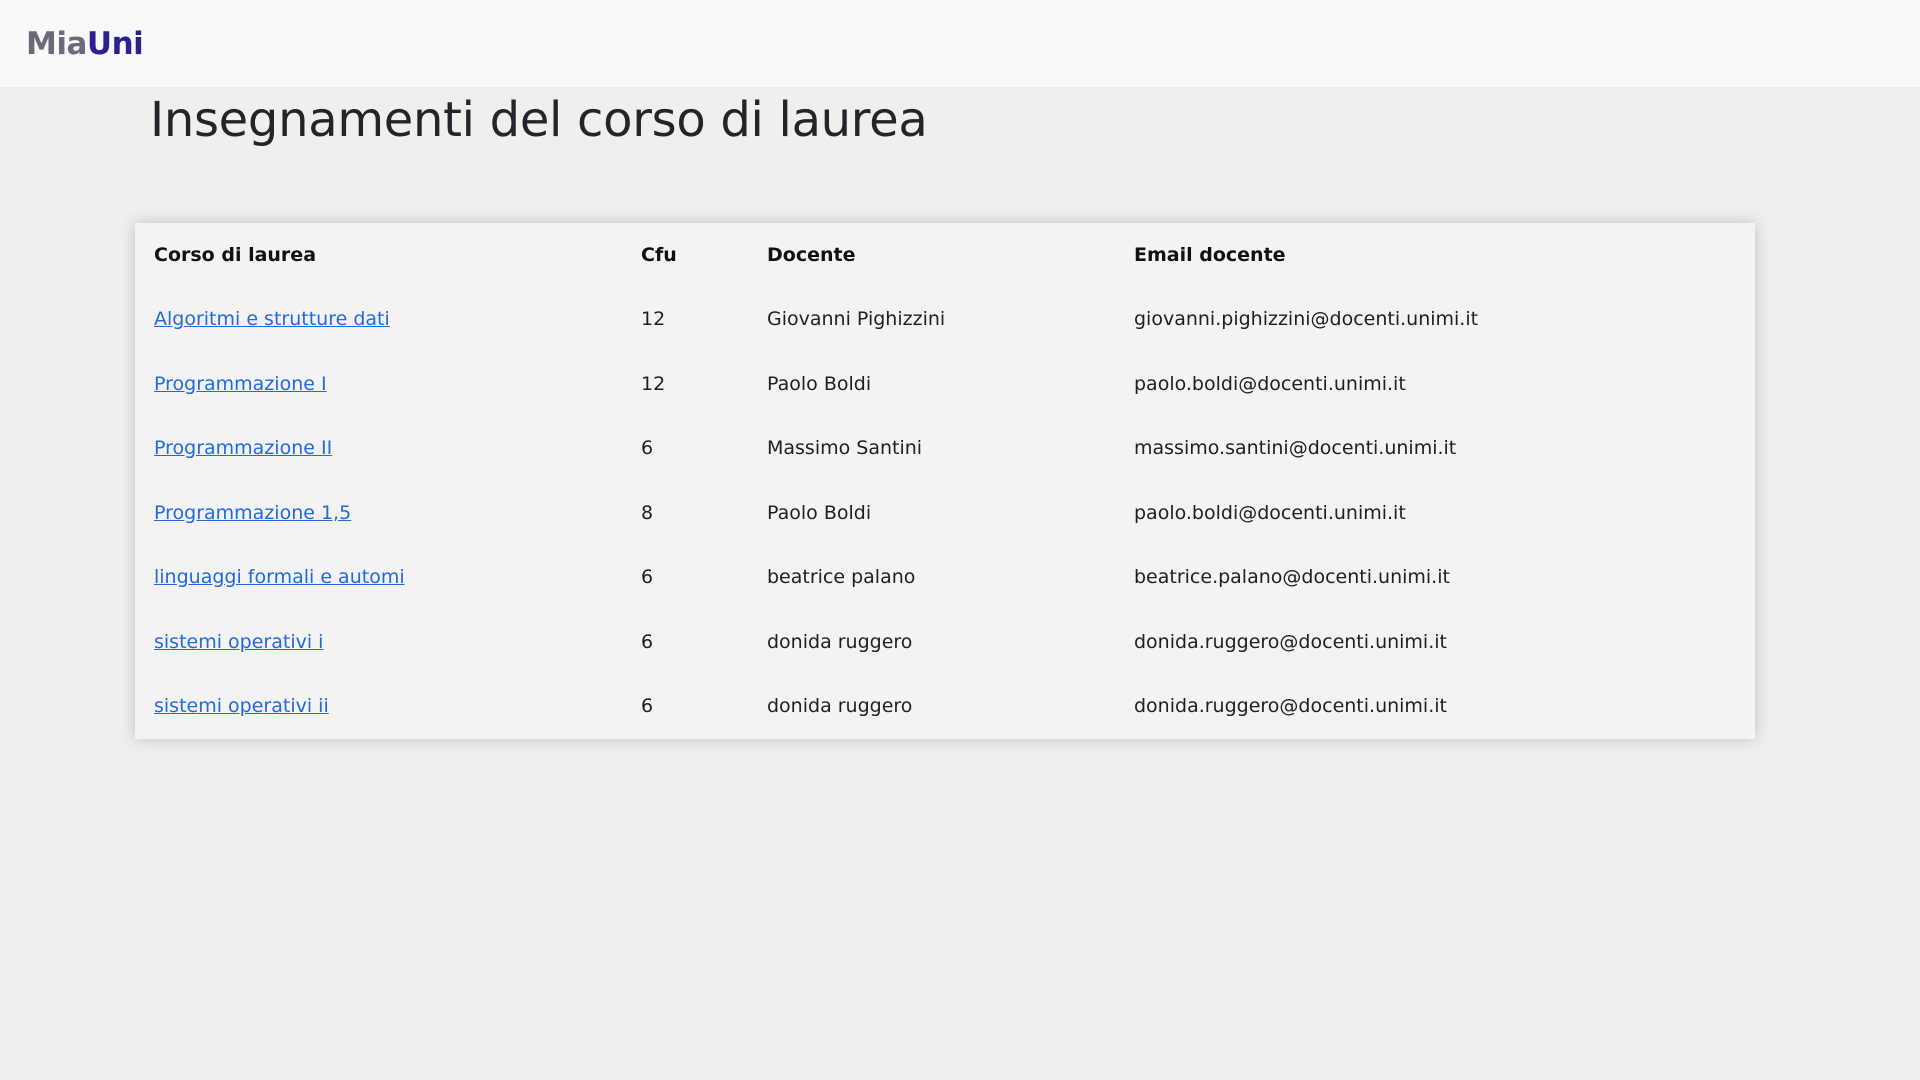  I want to click on course-cell: linguaggi formali e automi, so click(378, 577).